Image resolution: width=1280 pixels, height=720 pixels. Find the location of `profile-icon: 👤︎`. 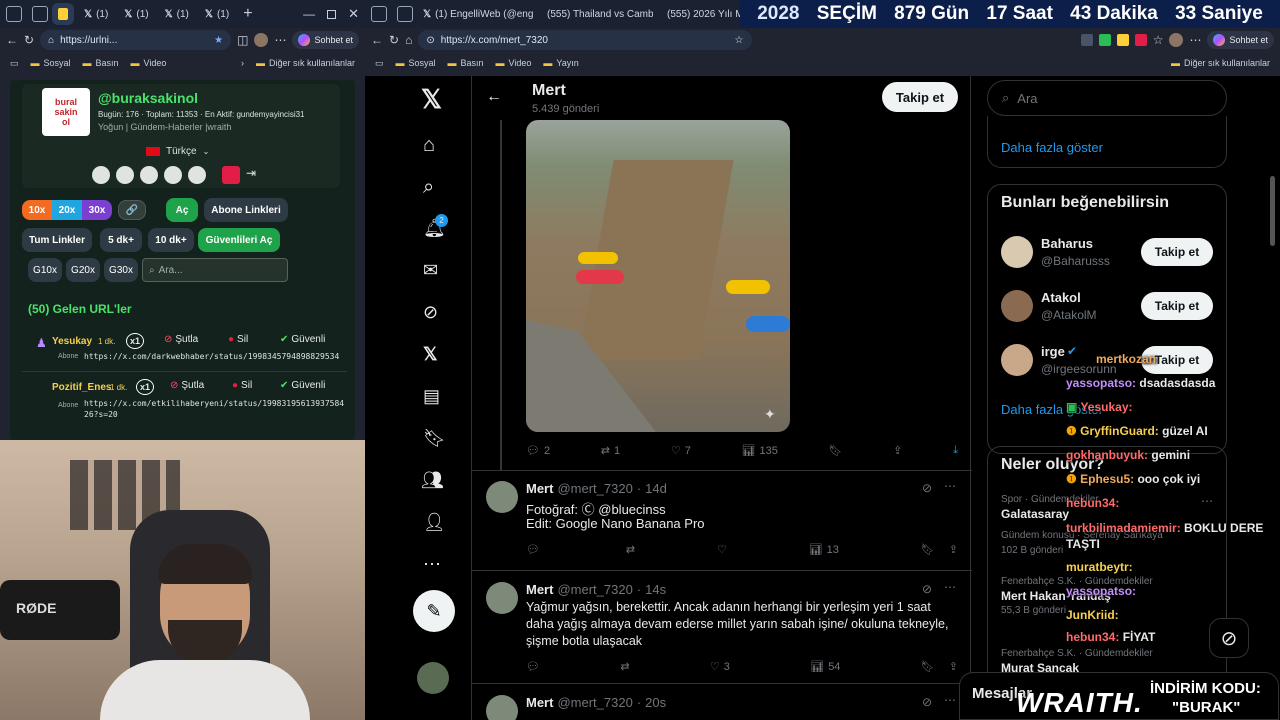

profile-icon: 👤︎ is located at coordinates (434, 522).